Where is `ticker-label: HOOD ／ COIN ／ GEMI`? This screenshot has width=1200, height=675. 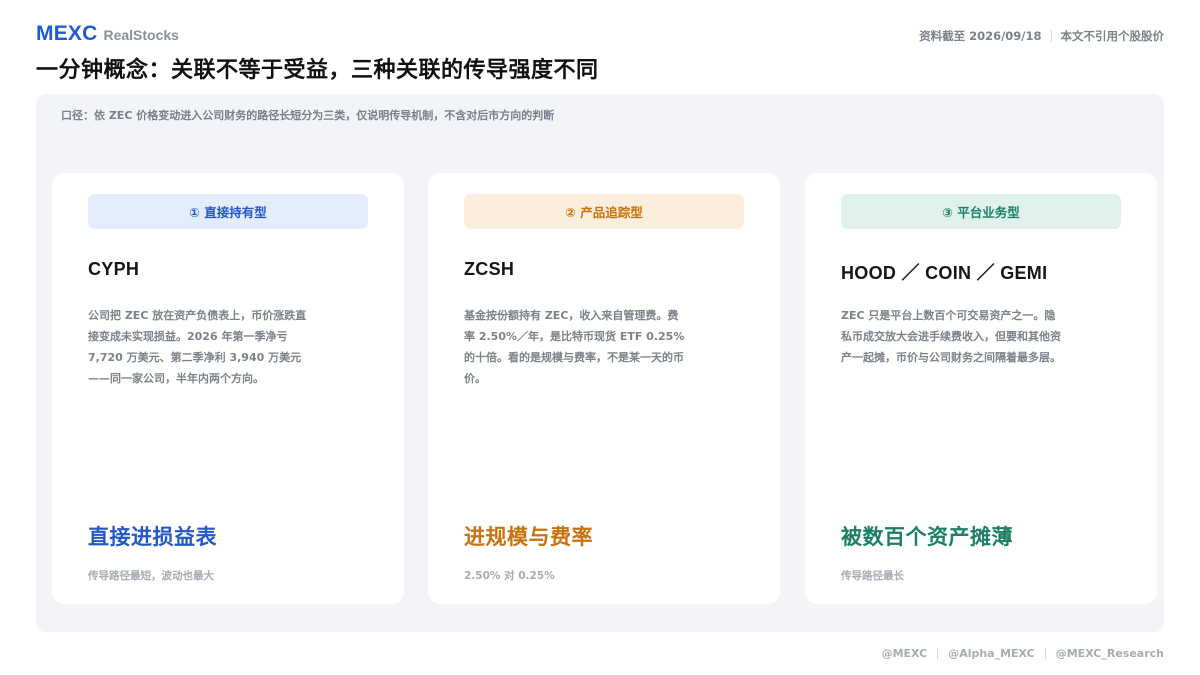
ticker-label: HOOD ／ COIN ／ GEMI is located at coordinates (944, 273).